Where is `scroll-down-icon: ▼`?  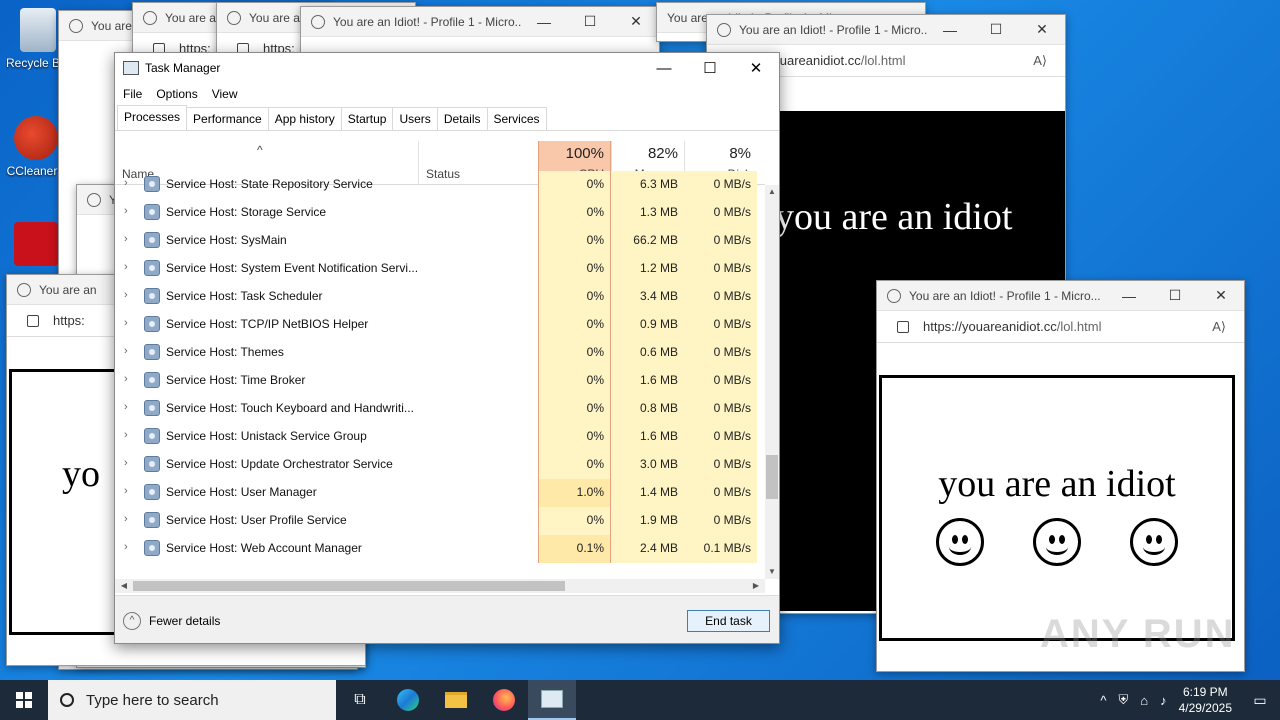 scroll-down-icon: ▼ is located at coordinates (772, 572).